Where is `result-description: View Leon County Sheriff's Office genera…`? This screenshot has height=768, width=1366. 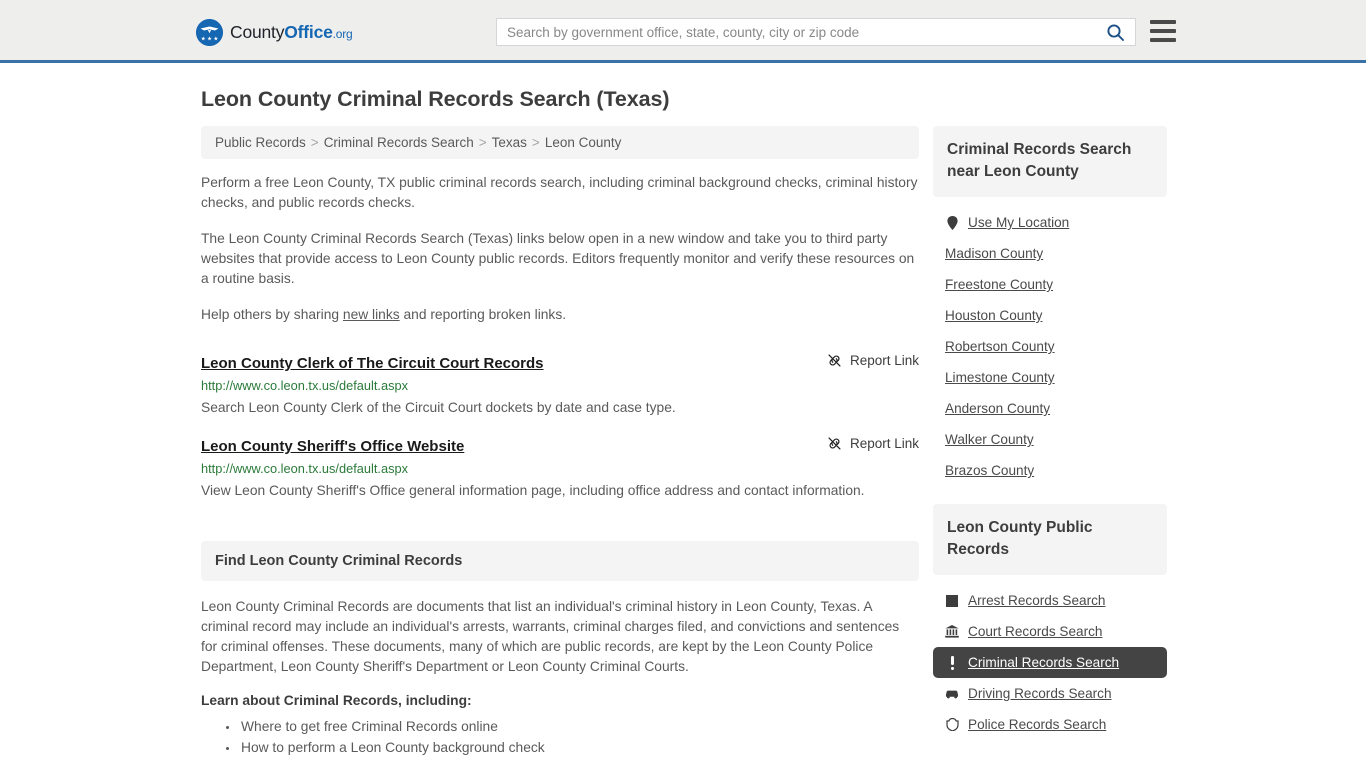 result-description: View Leon County Sheriff's Office genera… is located at coordinates (533, 490).